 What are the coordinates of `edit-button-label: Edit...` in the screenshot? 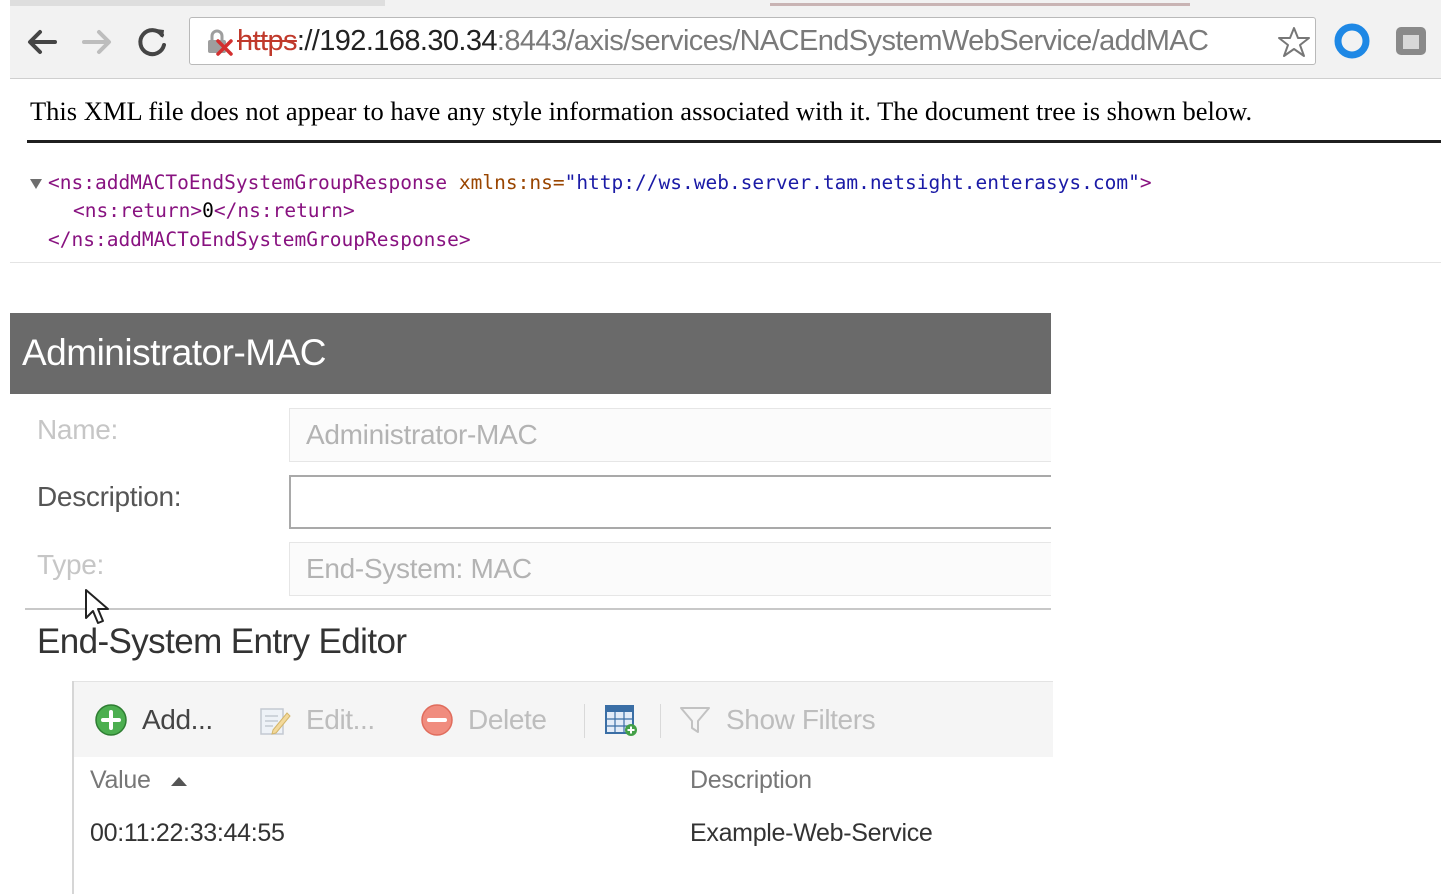 It's located at (340, 719).